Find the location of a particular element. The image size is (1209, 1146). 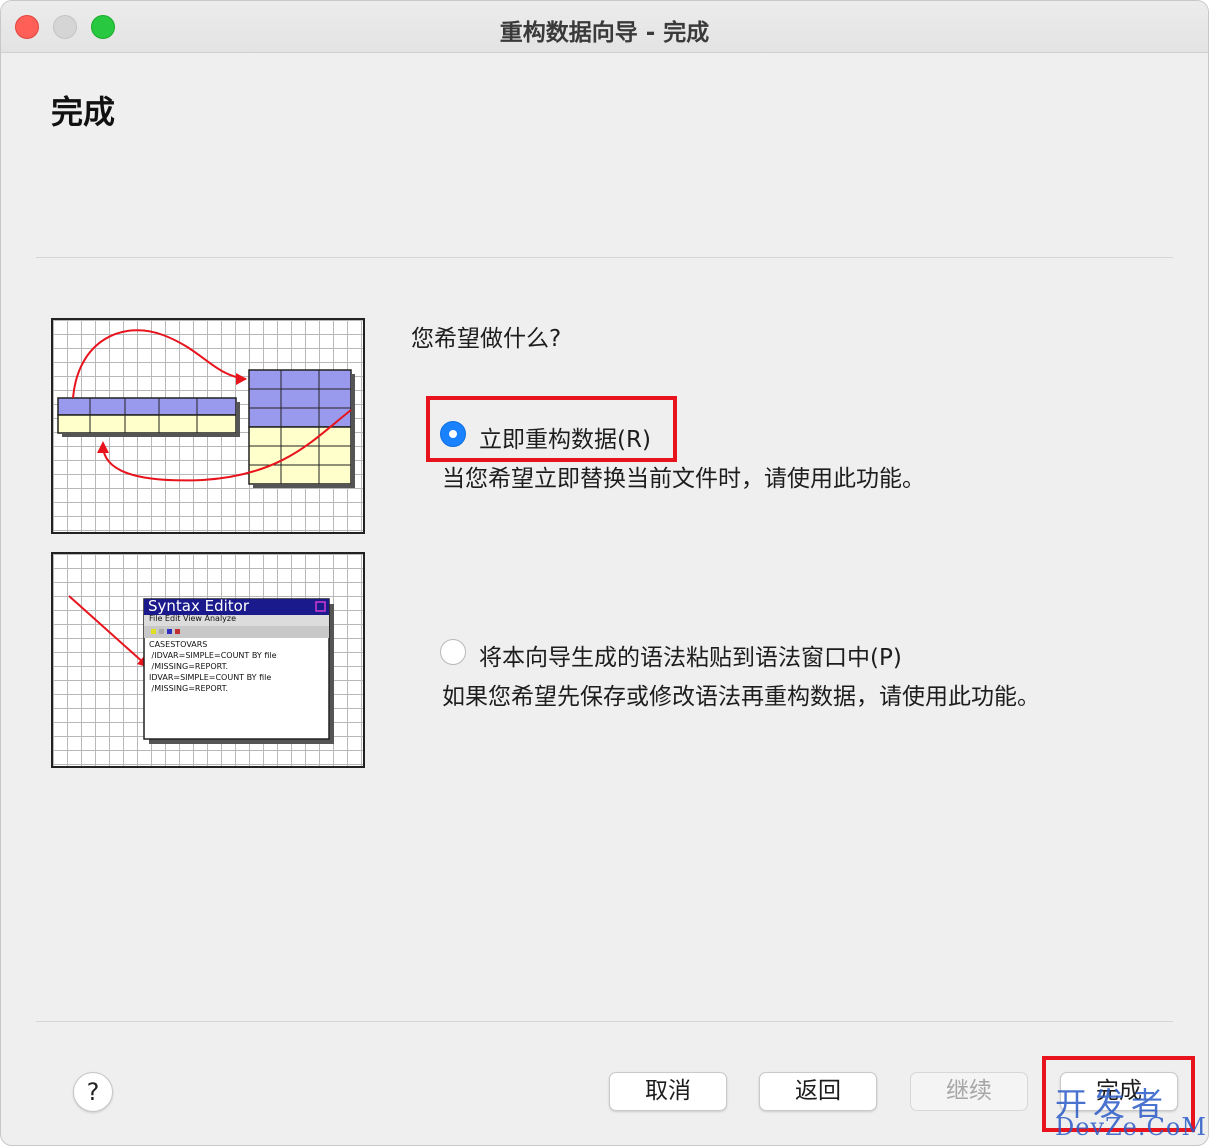

bottom-divider is located at coordinates (604, 1021).